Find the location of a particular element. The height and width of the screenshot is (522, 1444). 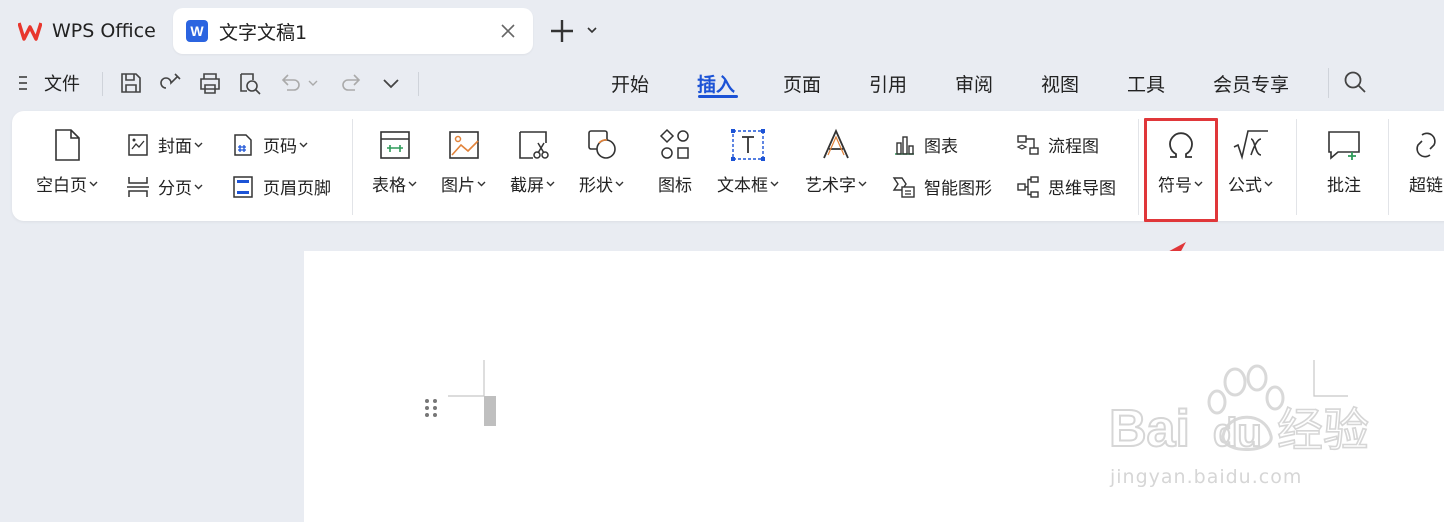

svg-text: 经验 is located at coordinates (1323, 430).